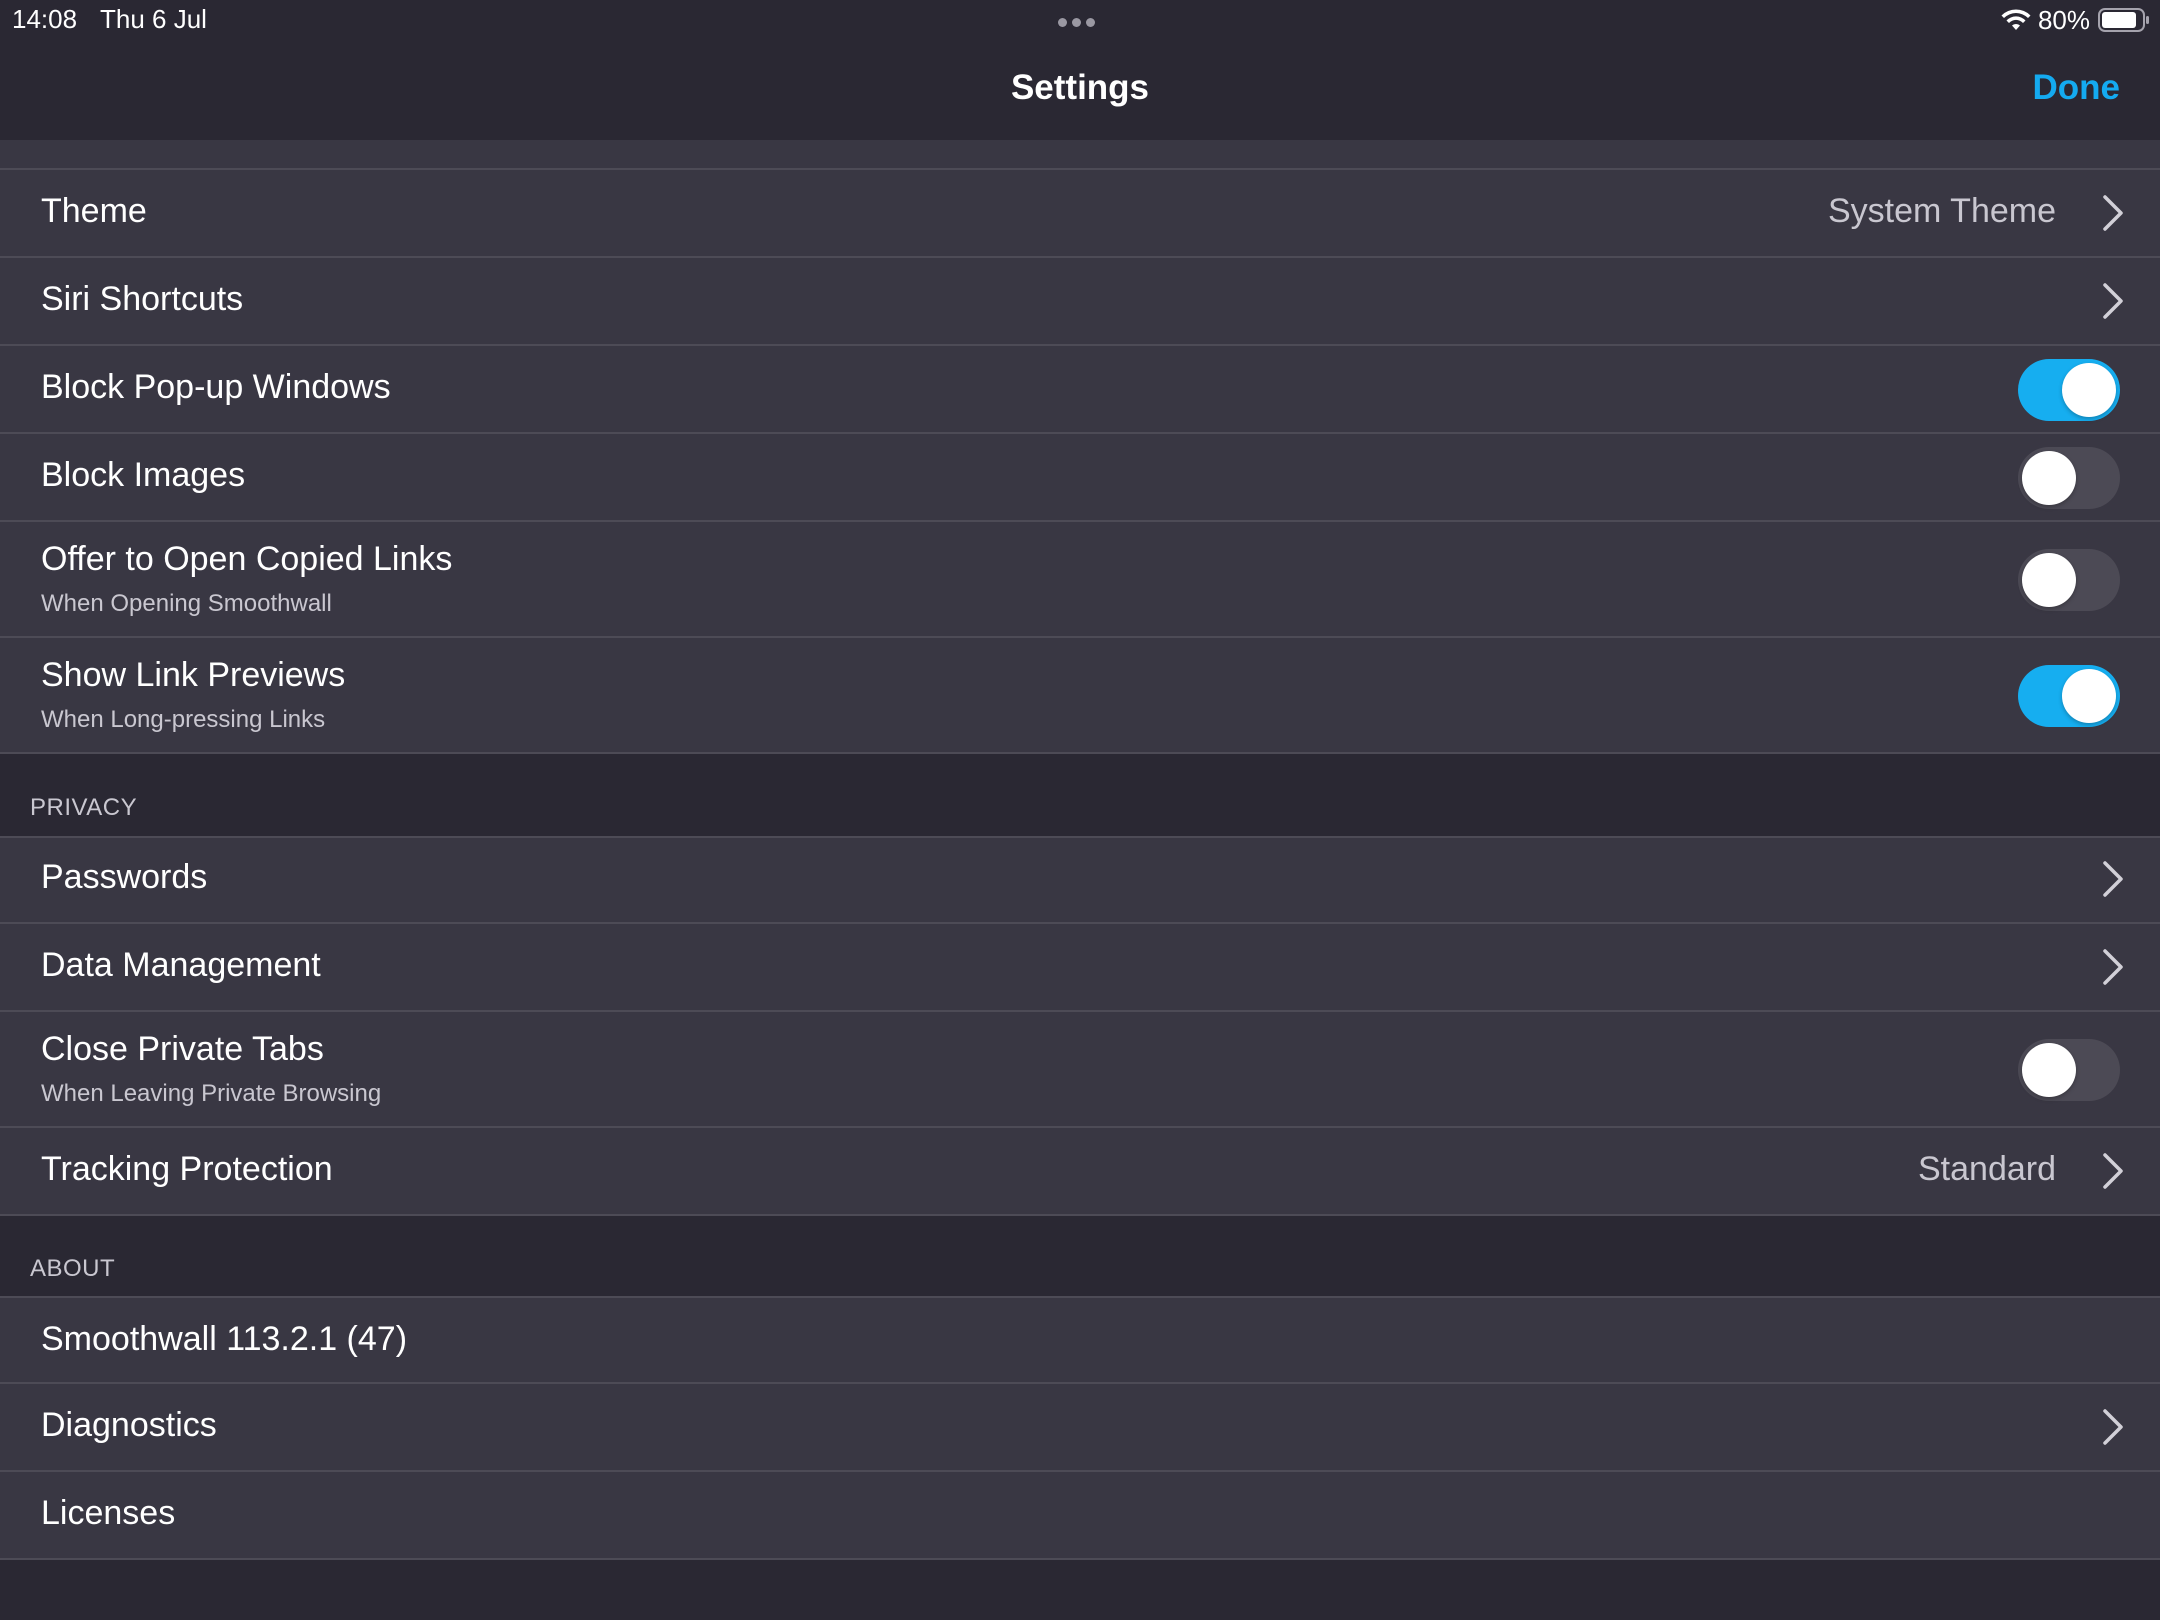 Image resolution: width=2160 pixels, height=1620 pixels. What do you see at coordinates (1080, 478) in the screenshot?
I see `block-images-row: Block Images` at bounding box center [1080, 478].